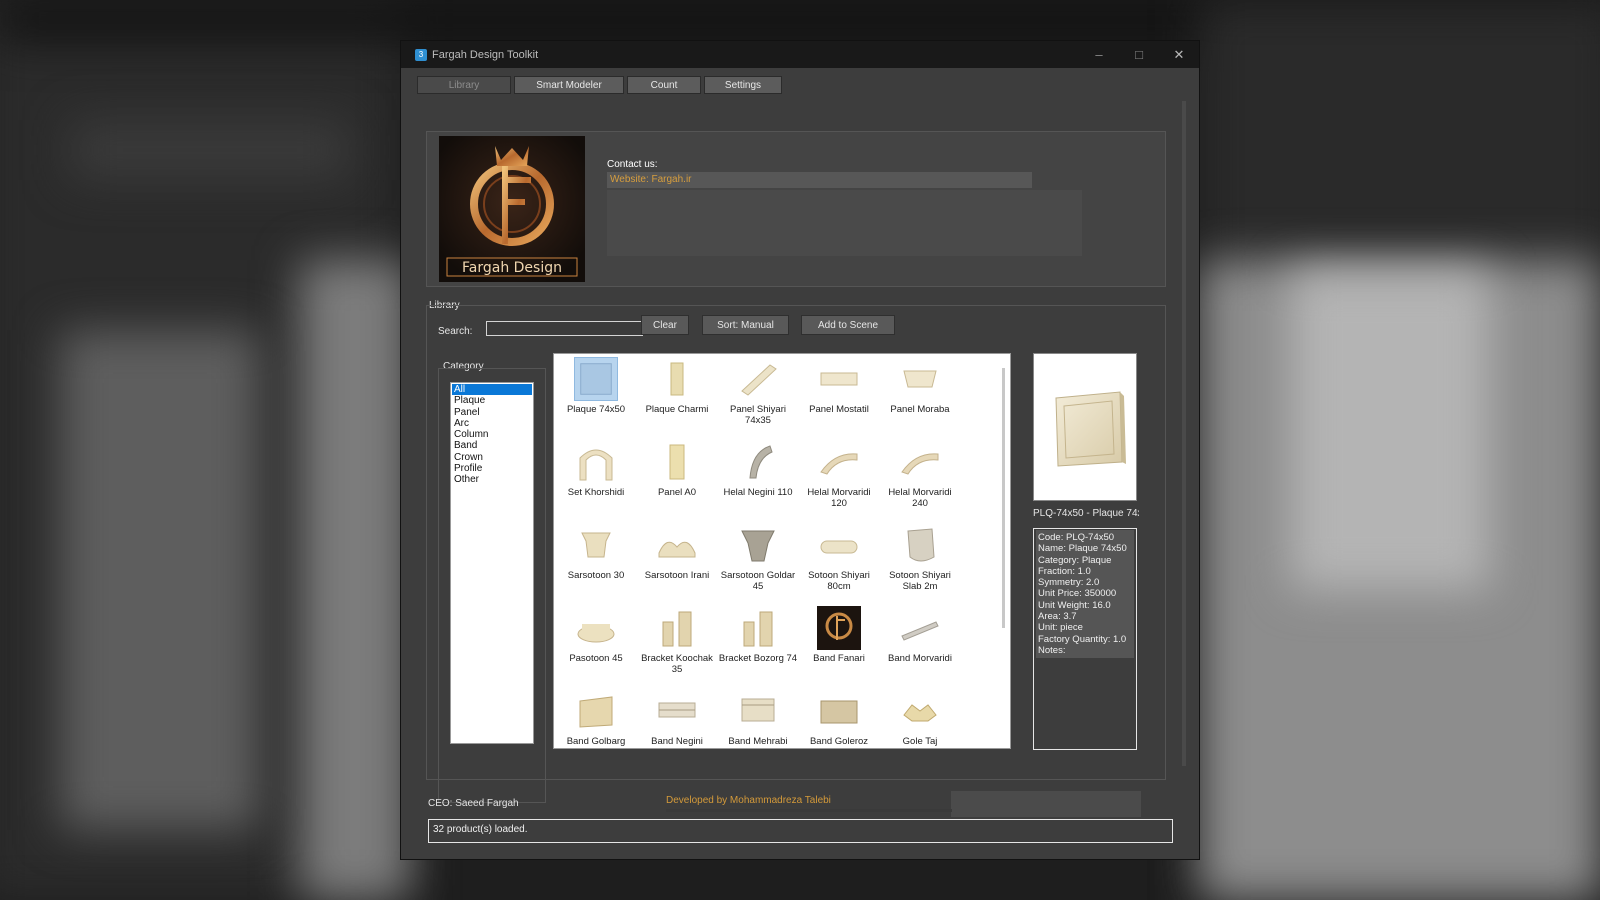  What do you see at coordinates (920, 498) in the screenshot?
I see `product-label: Helal Morvaridi 240` at bounding box center [920, 498].